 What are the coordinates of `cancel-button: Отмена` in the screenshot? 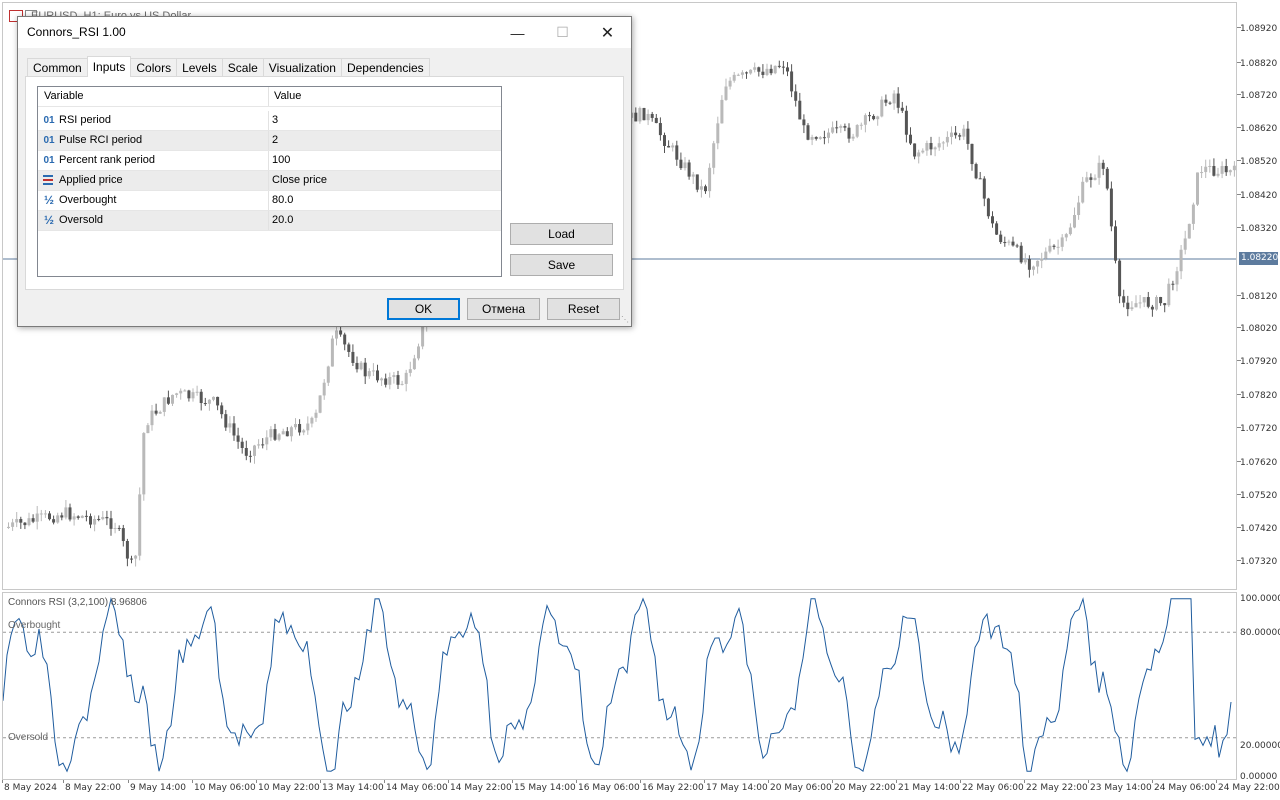 It's located at (503, 309).